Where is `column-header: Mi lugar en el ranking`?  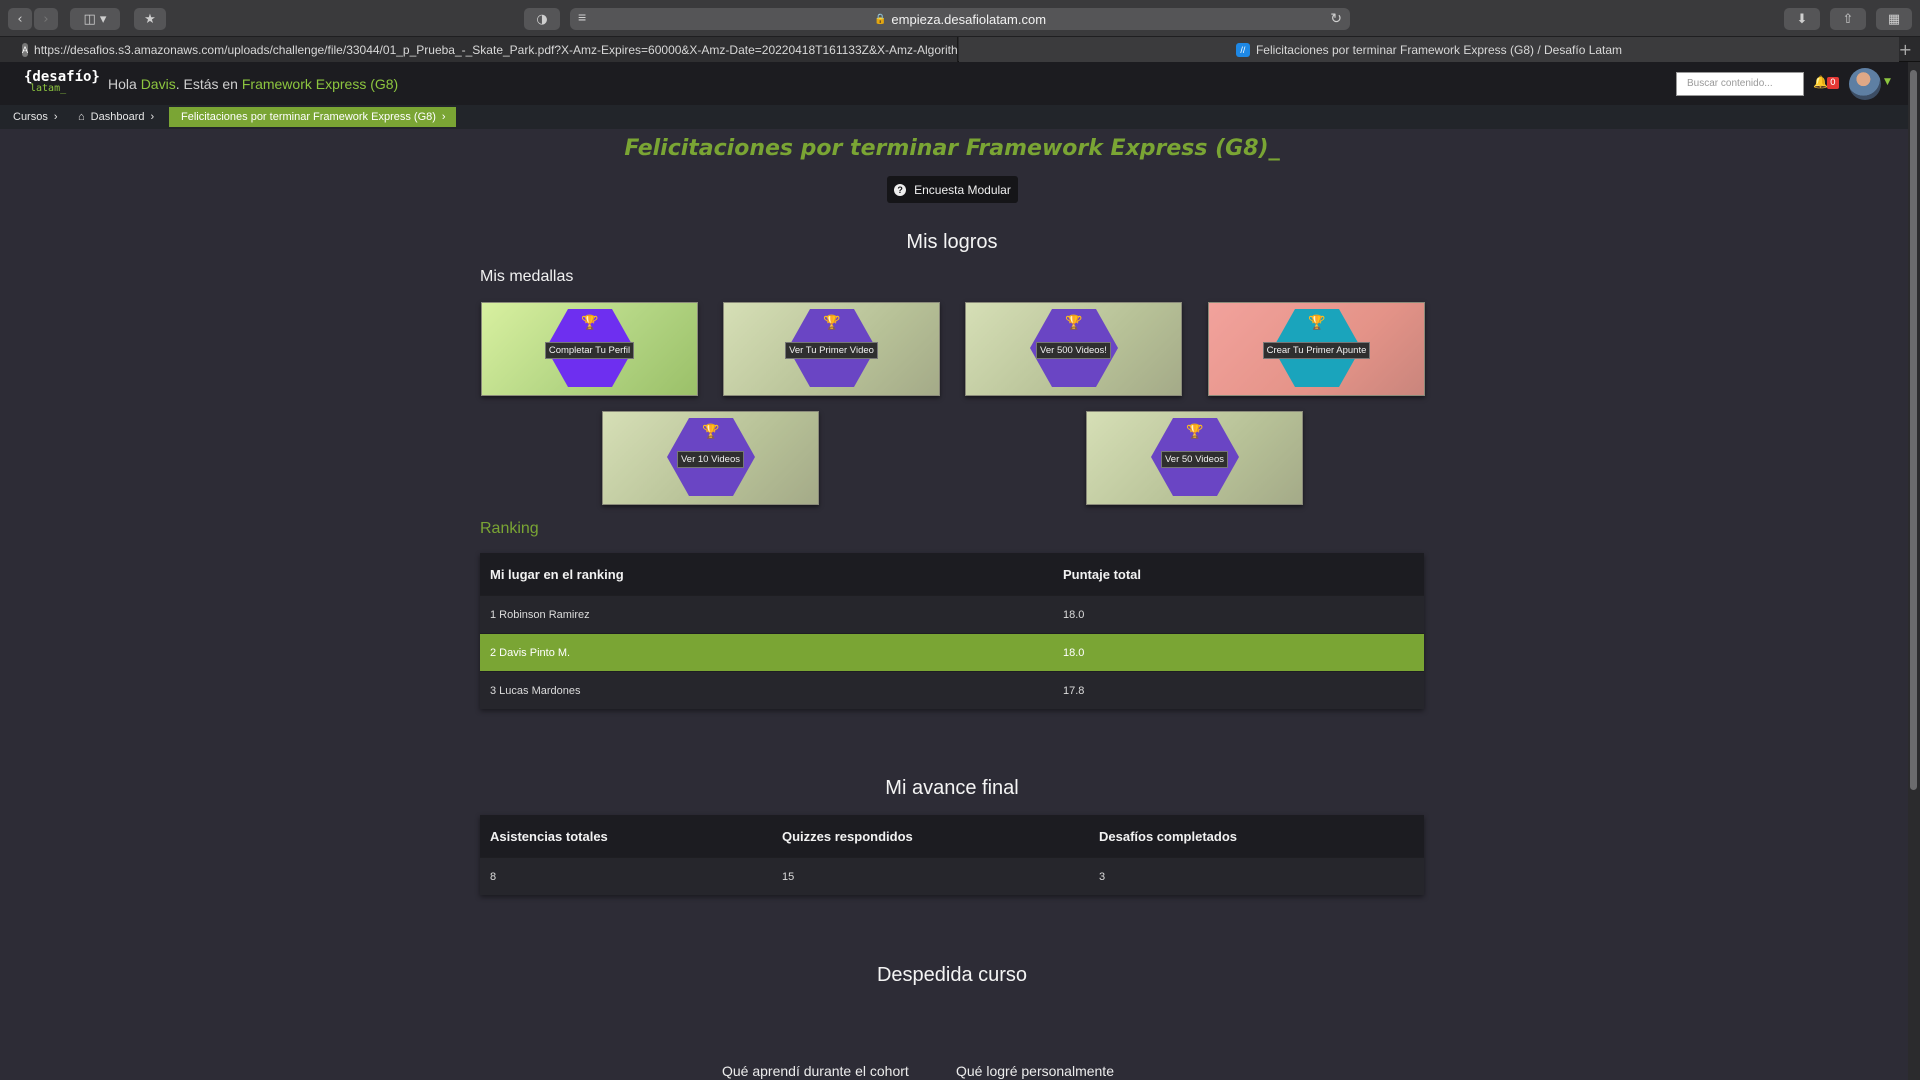 column-header: Mi lugar en el ranking is located at coordinates (557, 574).